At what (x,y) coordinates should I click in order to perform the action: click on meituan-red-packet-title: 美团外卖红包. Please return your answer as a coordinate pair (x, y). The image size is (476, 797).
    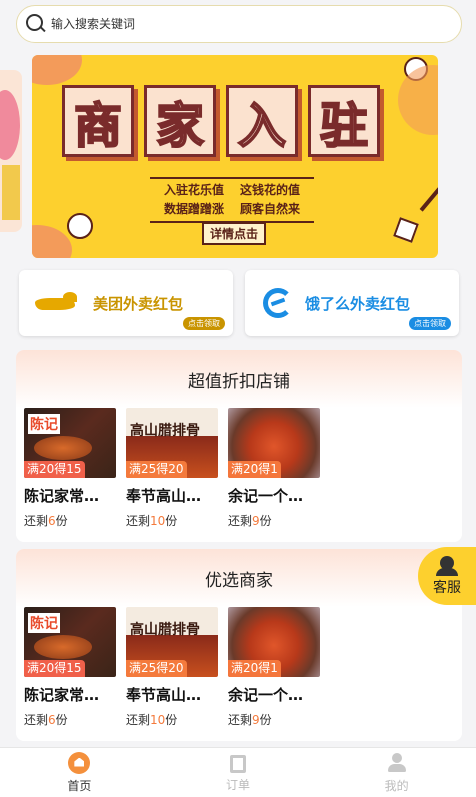
    Looking at the image, I should click on (138, 303).